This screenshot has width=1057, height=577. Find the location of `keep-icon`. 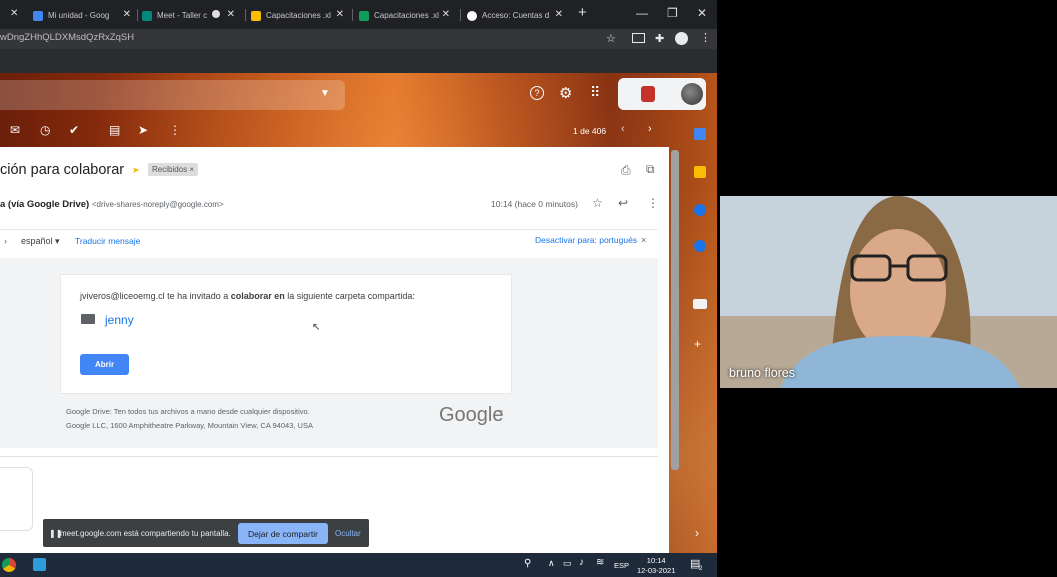

keep-icon is located at coordinates (700, 172).